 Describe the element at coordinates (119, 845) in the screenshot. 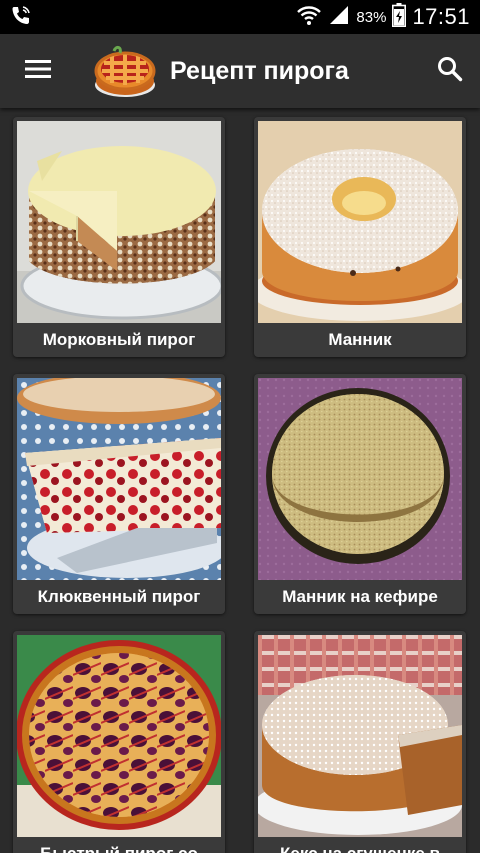

I see `recipe-label: Быстрый пирог со` at that location.